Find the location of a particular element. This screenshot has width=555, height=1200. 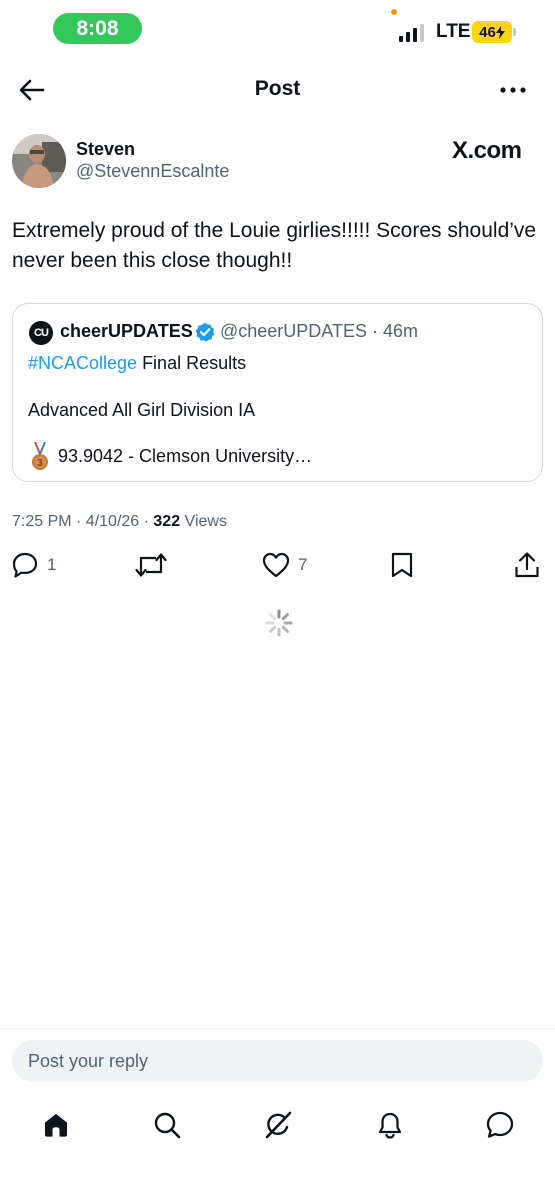

quote-author-name: cheerUPDATES is located at coordinates (126, 331).